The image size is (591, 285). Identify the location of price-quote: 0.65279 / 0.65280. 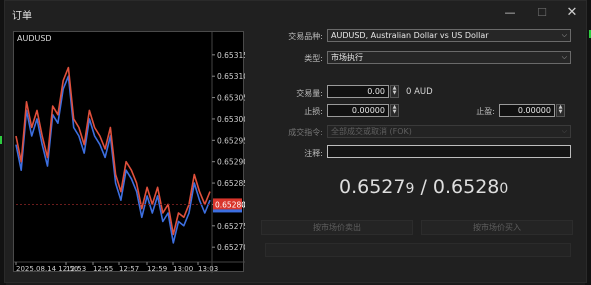
(423, 187).